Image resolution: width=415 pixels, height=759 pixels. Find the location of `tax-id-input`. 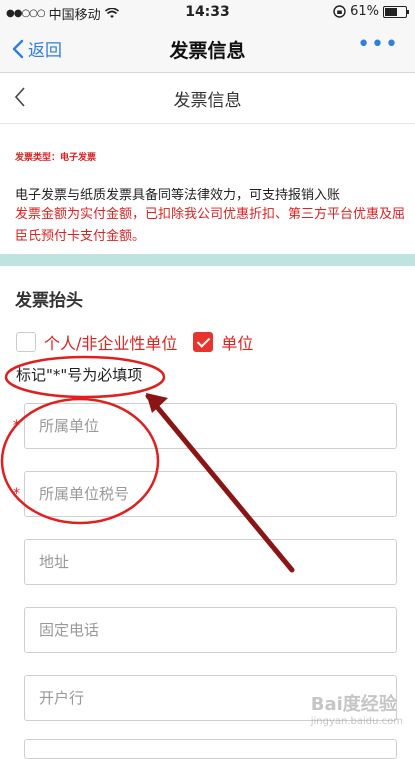

tax-id-input is located at coordinates (210, 494).